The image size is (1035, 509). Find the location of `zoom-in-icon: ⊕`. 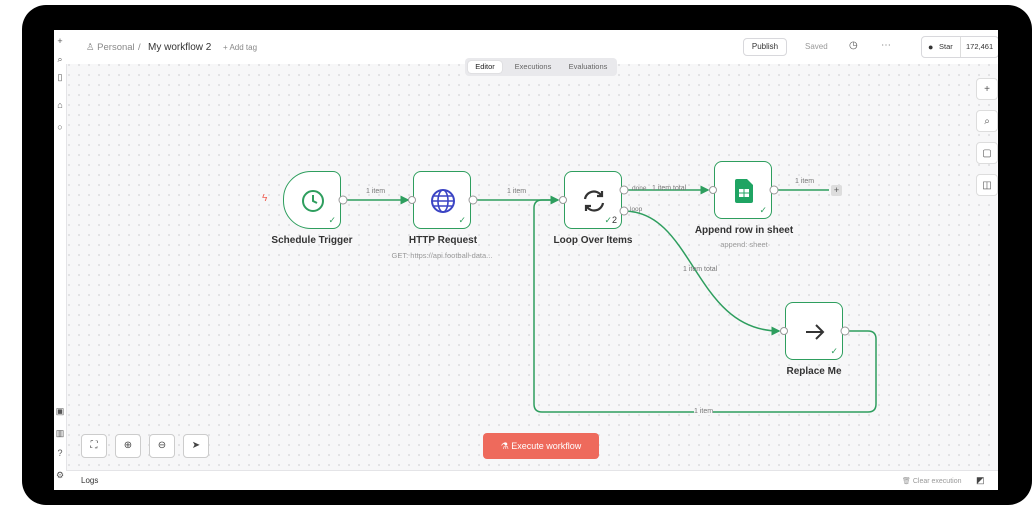

zoom-in-icon: ⊕ is located at coordinates (128, 445).